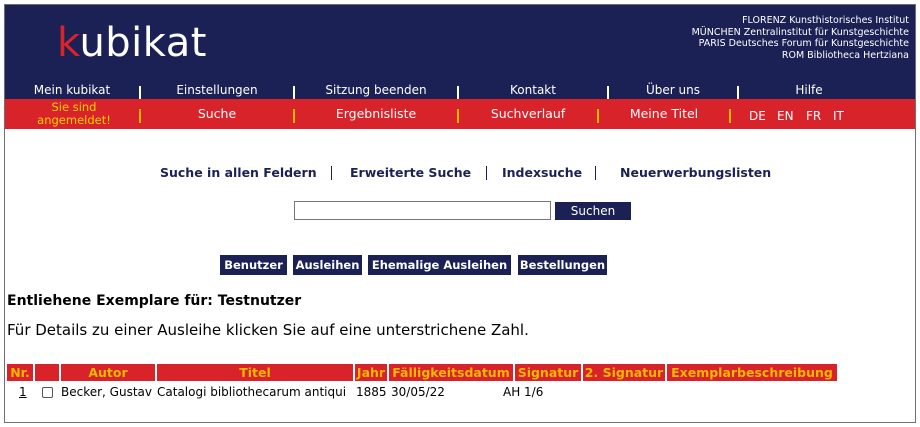  Describe the element at coordinates (785, 114) in the screenshot. I see `lang-en: EN` at that location.